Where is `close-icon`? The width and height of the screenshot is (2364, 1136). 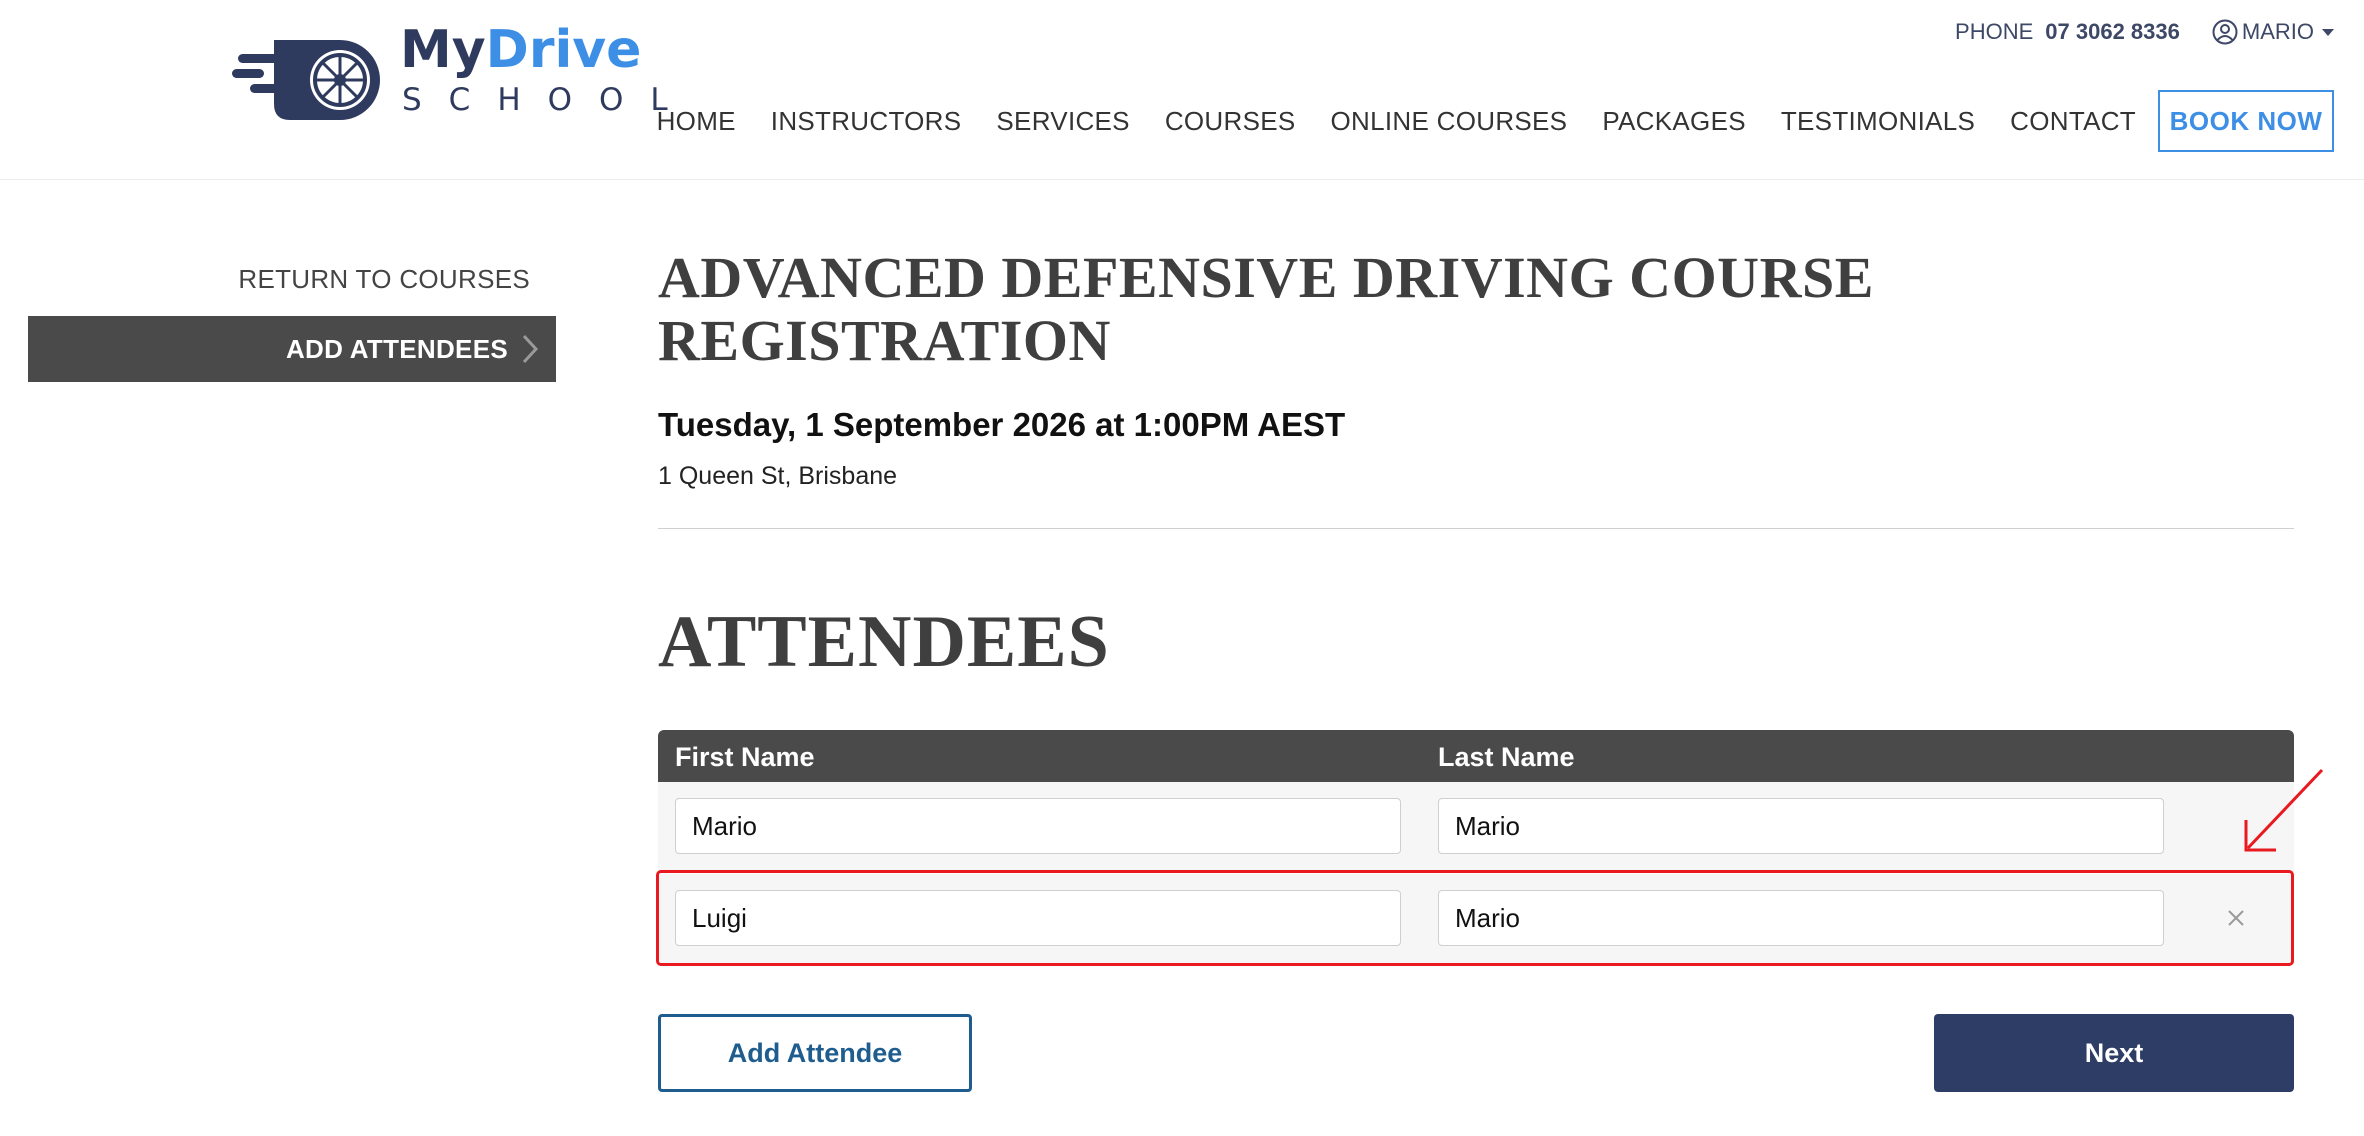 close-icon is located at coordinates (2236, 918).